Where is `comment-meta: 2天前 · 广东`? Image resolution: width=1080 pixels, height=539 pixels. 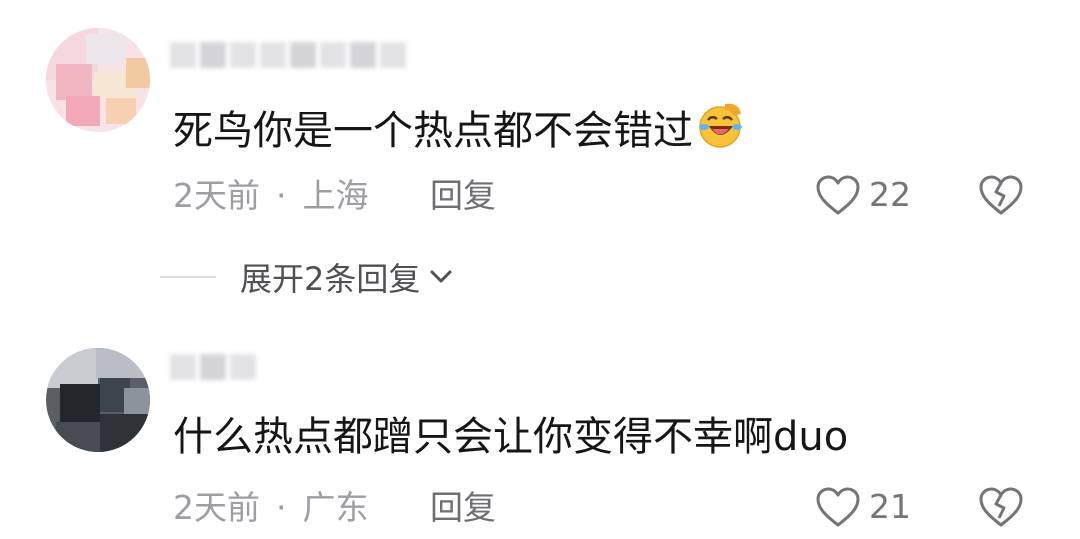 comment-meta: 2天前 · 广东 is located at coordinates (271, 508).